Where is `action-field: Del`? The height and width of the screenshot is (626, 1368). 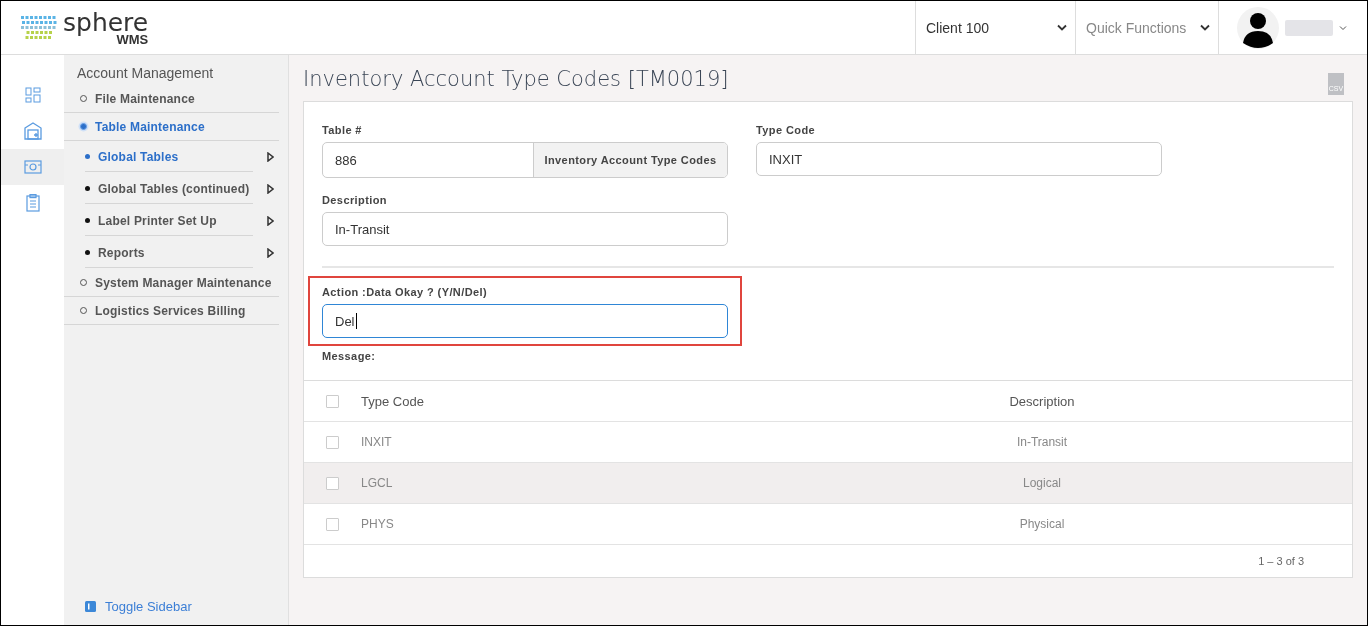
action-field: Del is located at coordinates (525, 321).